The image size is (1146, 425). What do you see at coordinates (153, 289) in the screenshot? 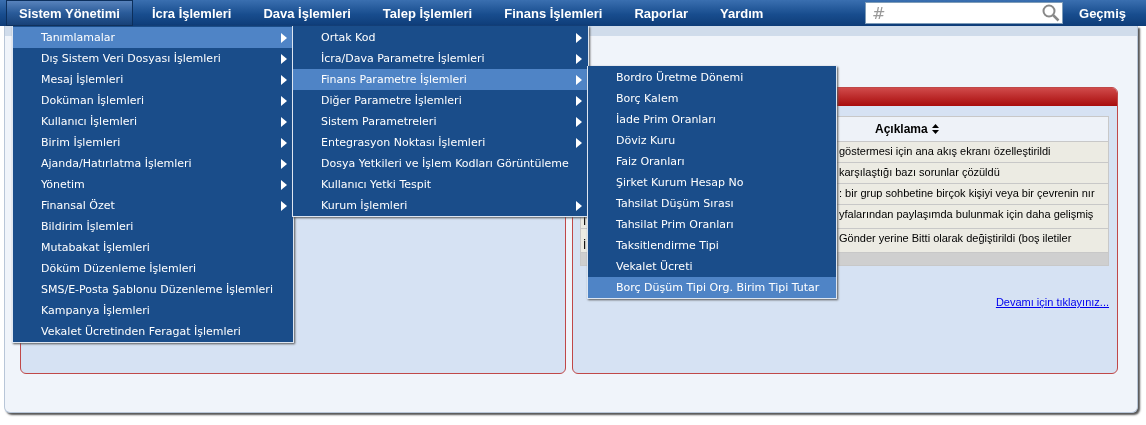
I see `menu-item: SMS/E-Posta Şablonu Düzenleme İşlemleri` at bounding box center [153, 289].